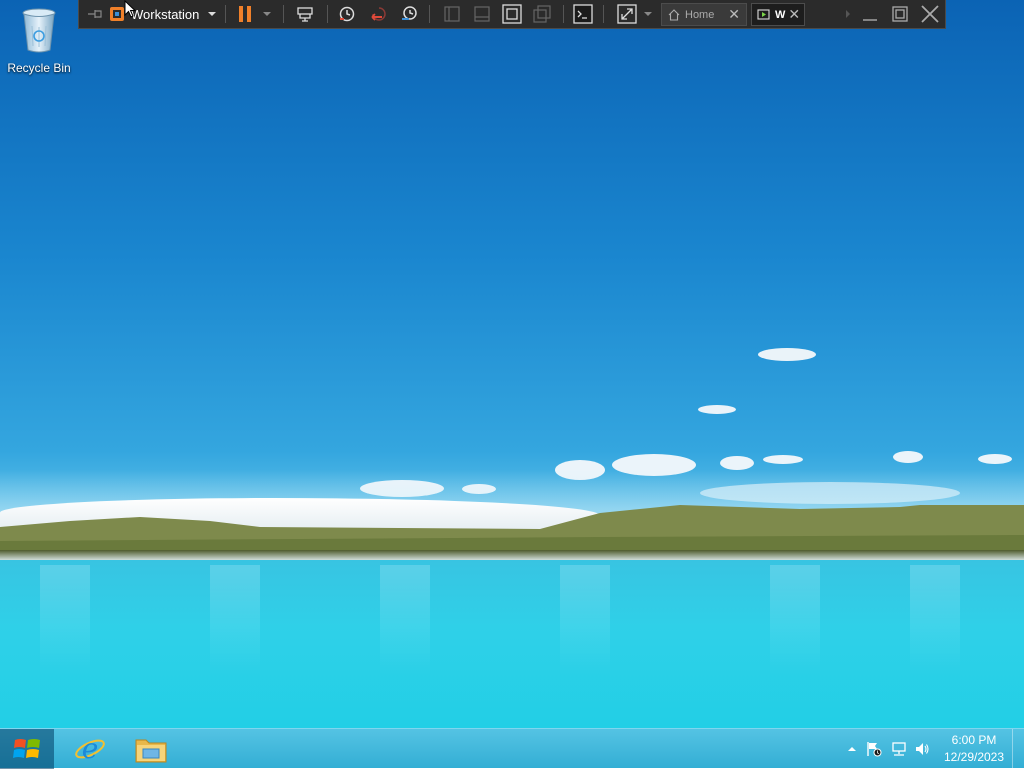  I want to click on recycle-bin-icon, so click(39, 30).